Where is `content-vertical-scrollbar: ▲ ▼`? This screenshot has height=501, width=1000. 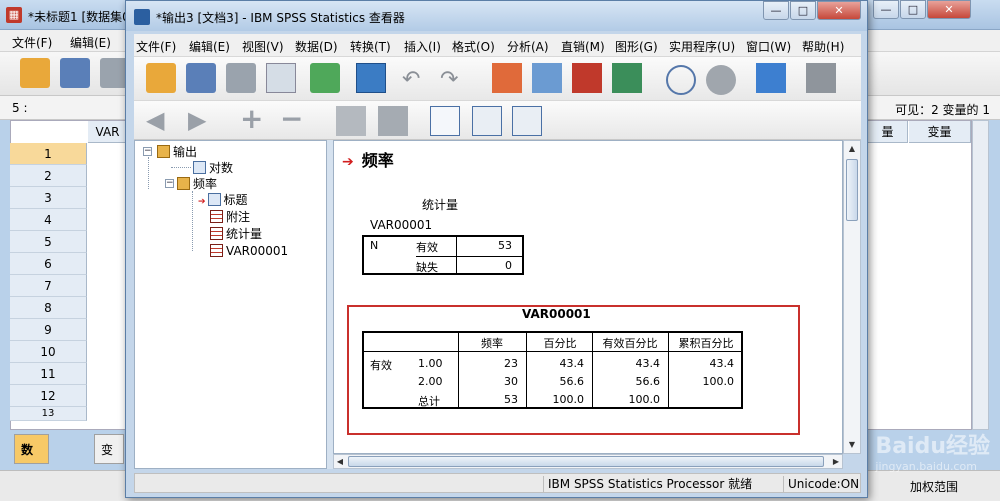 content-vertical-scrollbar: ▲ ▼ is located at coordinates (852, 297).